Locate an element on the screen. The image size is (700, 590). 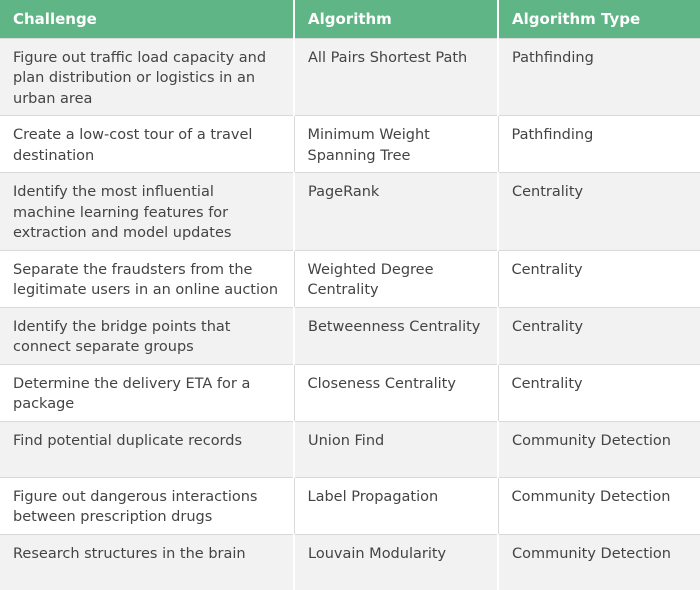
cell-algorithm: Weighted Degree Centrality is located at coordinates (396, 278).